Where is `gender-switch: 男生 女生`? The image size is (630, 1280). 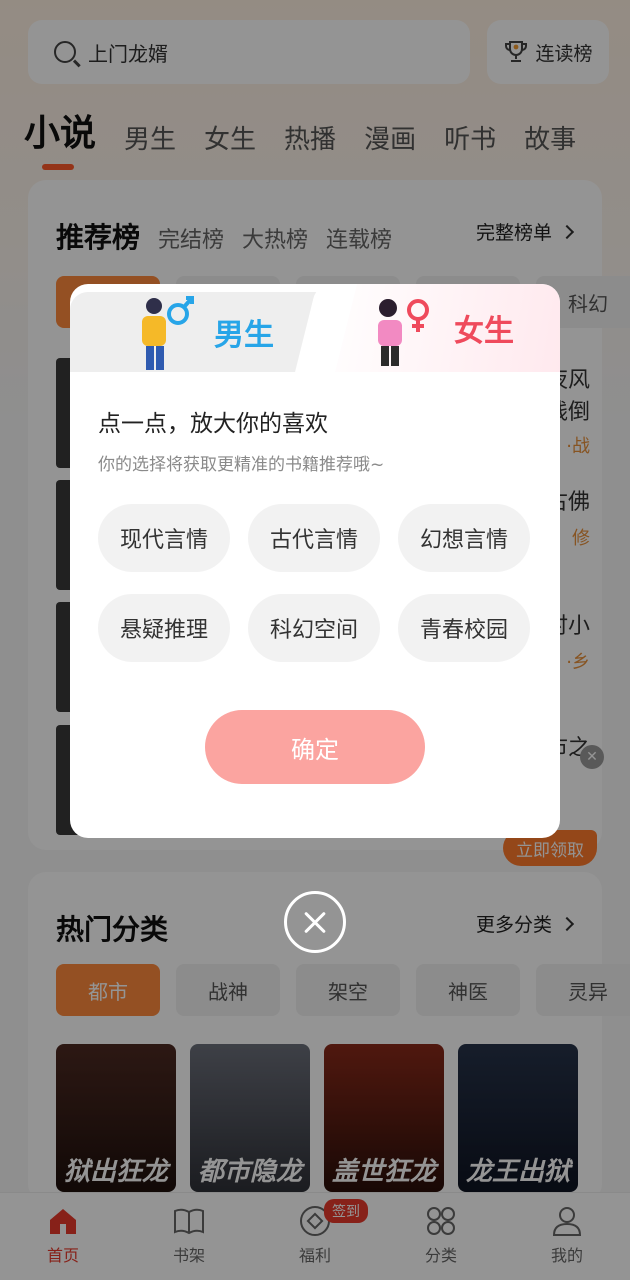 gender-switch: 男生 女生 is located at coordinates (315, 328).